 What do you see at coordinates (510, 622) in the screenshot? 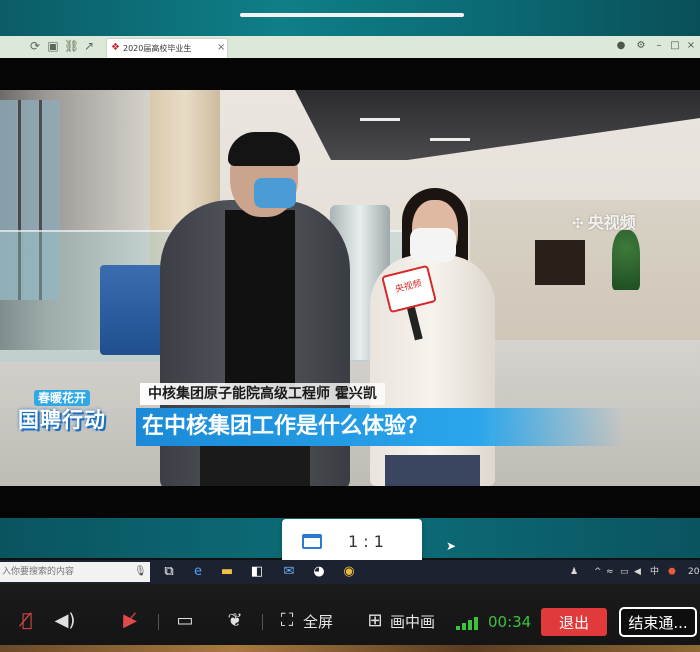
I see `call-timer: 00:34` at bounding box center [510, 622].